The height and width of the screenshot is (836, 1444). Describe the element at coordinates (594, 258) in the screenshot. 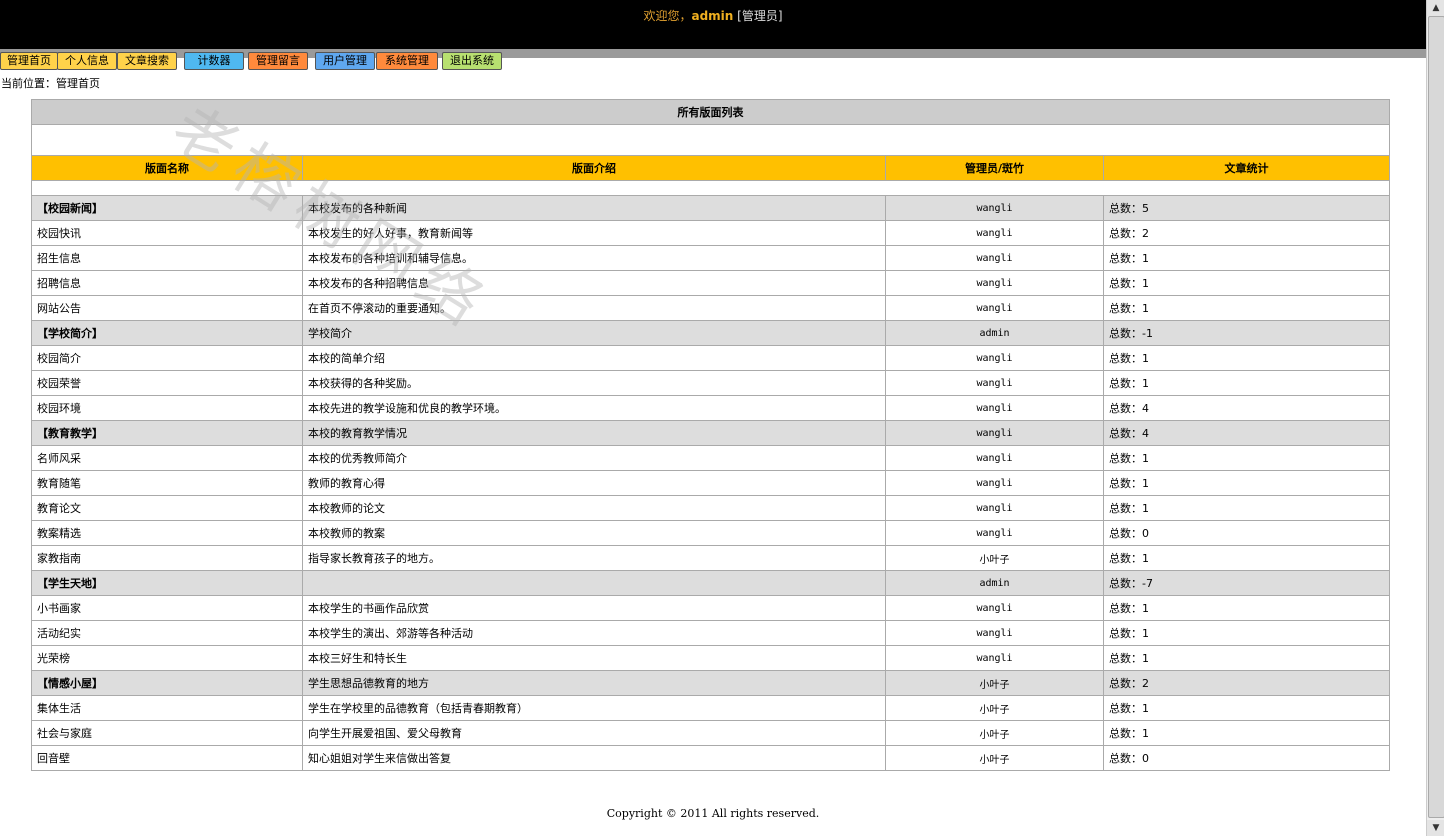

I see `board-desc: 本校发布的各种培训和辅导信息。` at that location.